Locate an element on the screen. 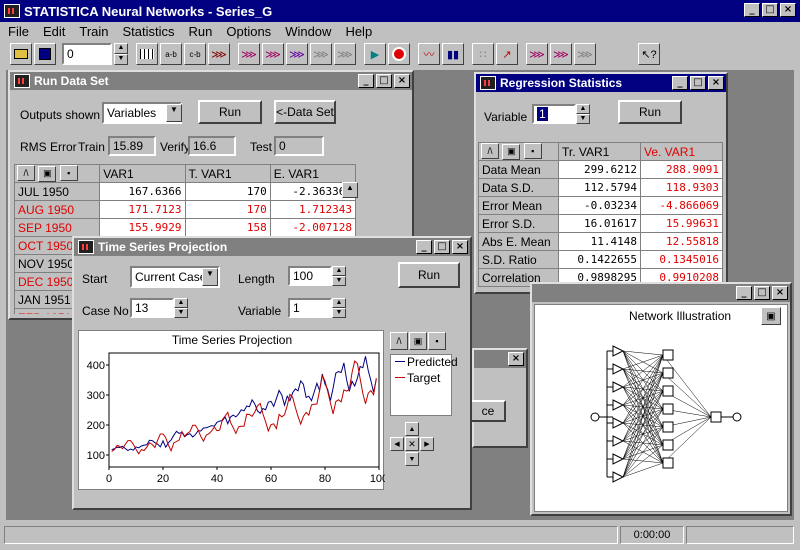  line-graph-icon: 〰 is located at coordinates (429, 54).